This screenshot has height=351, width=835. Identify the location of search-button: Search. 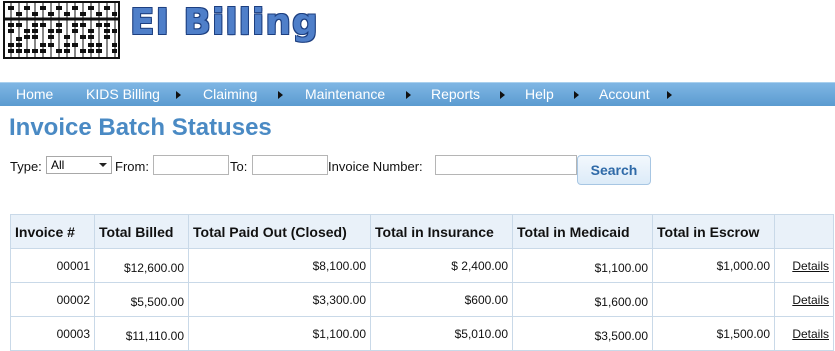
(614, 170).